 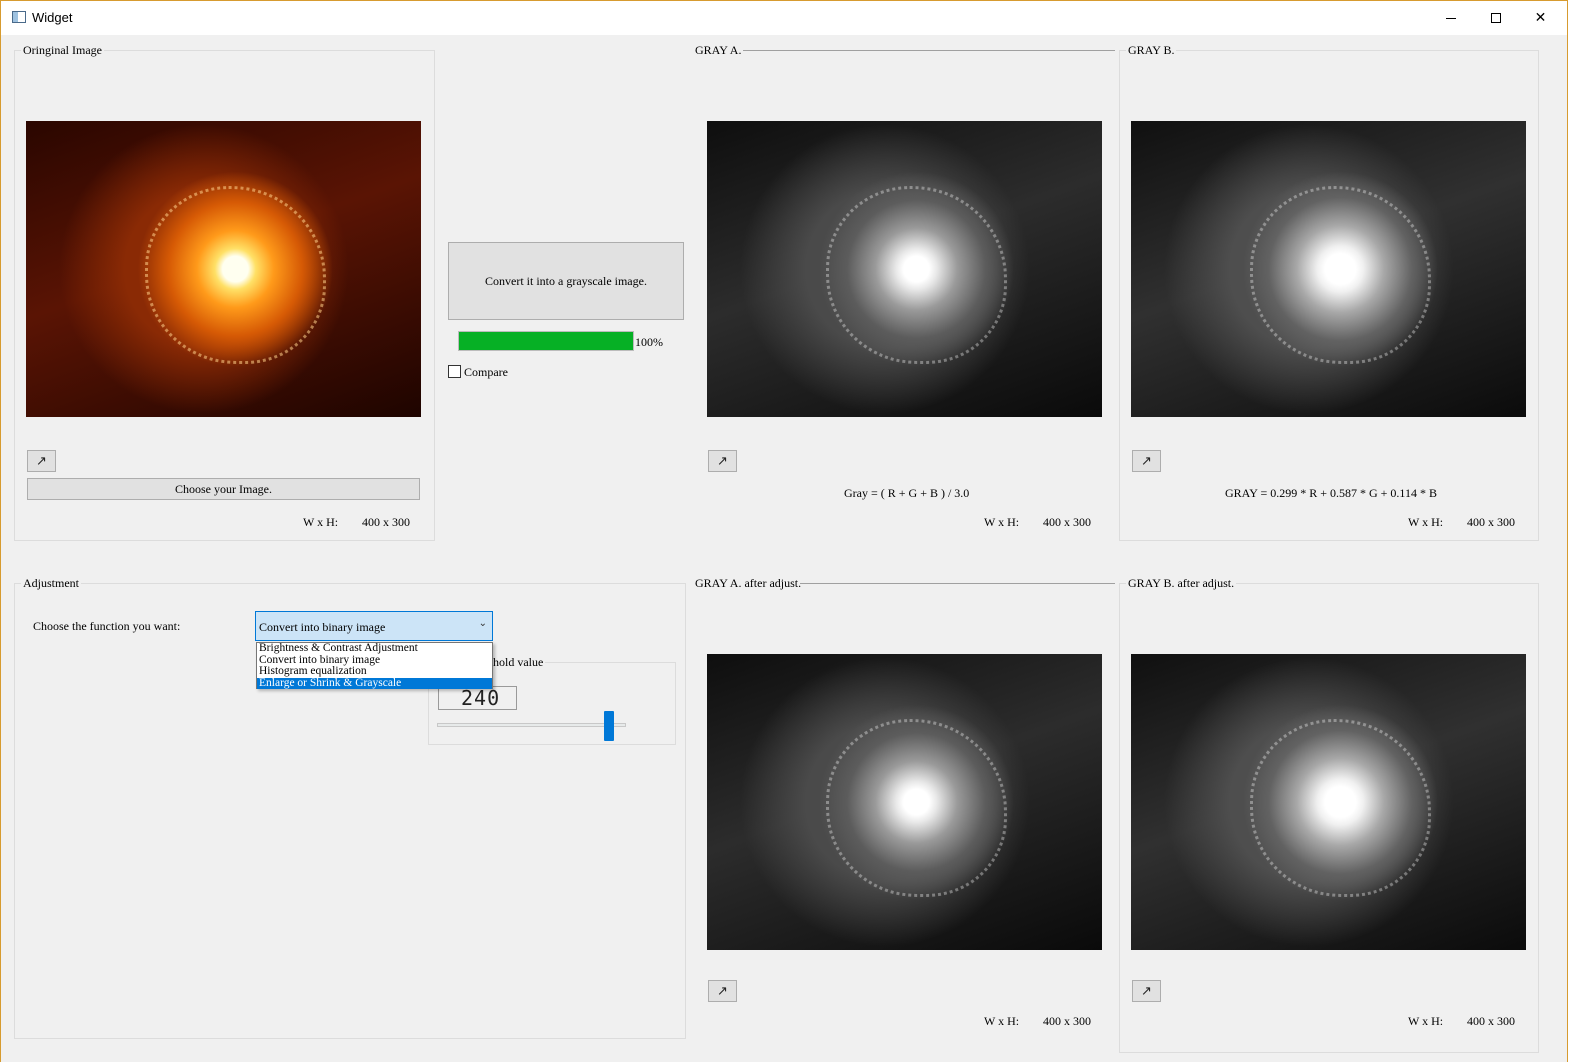 What do you see at coordinates (609, 726) in the screenshot?
I see `threshold-slider-handle` at bounding box center [609, 726].